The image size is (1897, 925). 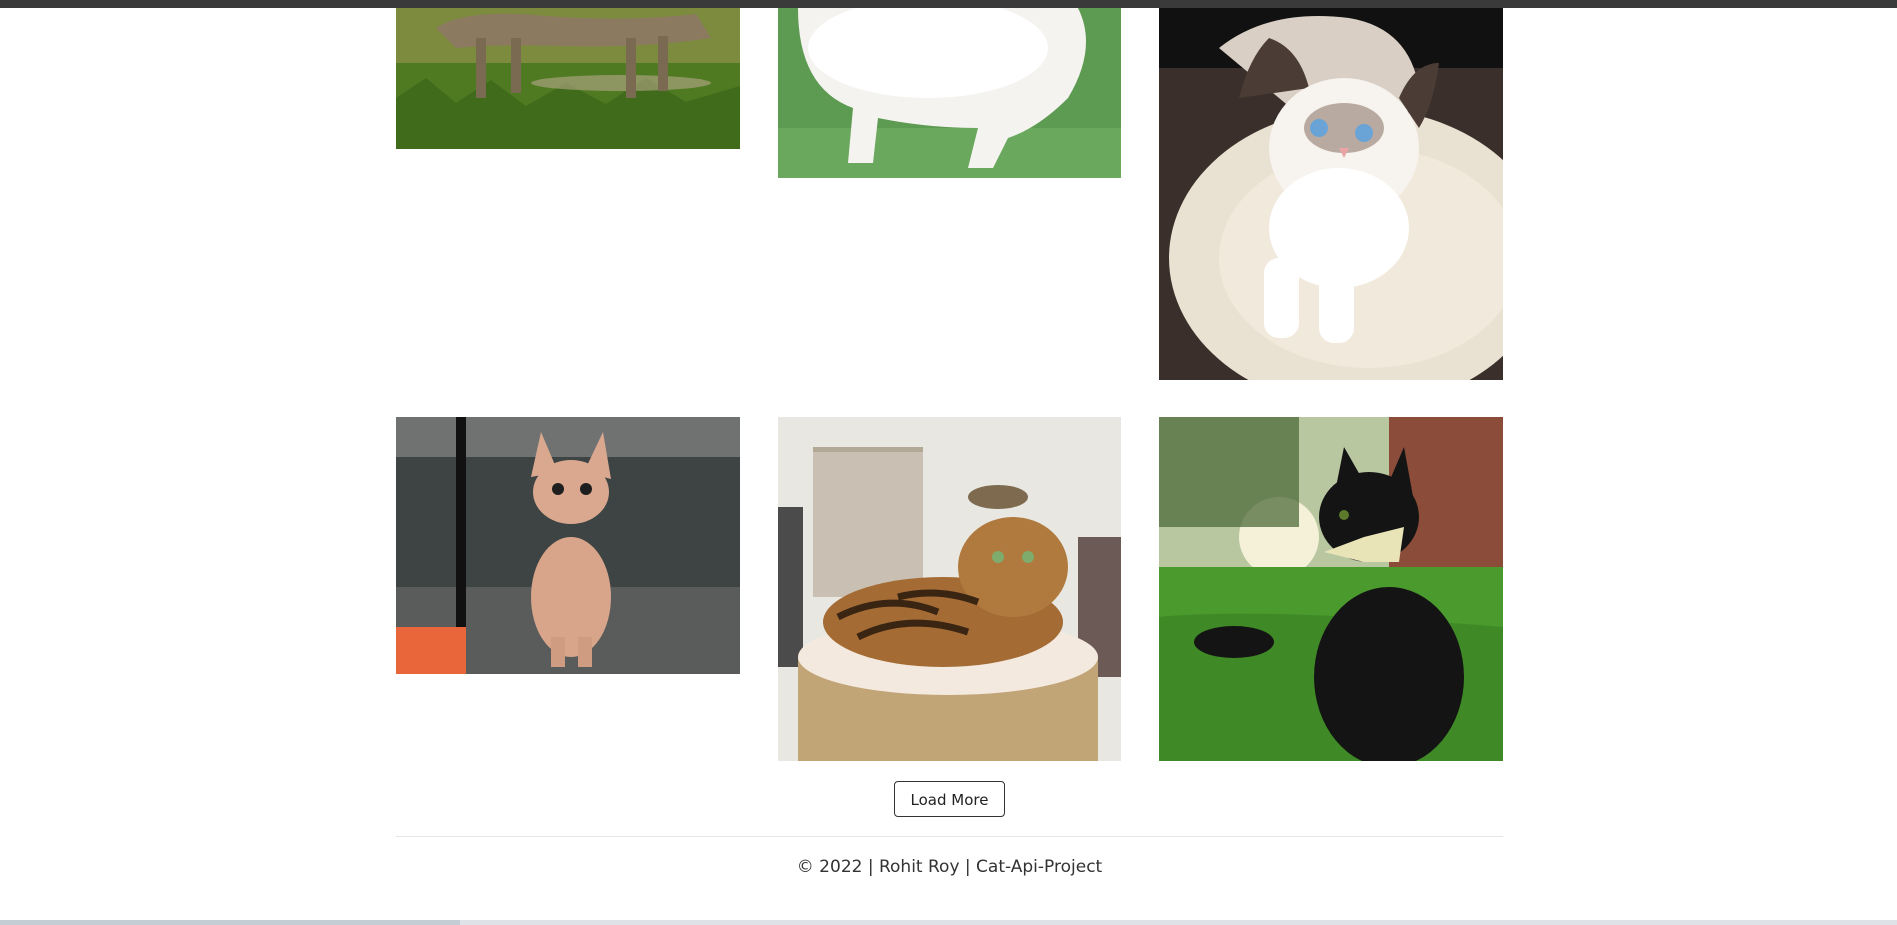 I want to click on cat-image-white-green-backdrop, so click(x=949, y=93).